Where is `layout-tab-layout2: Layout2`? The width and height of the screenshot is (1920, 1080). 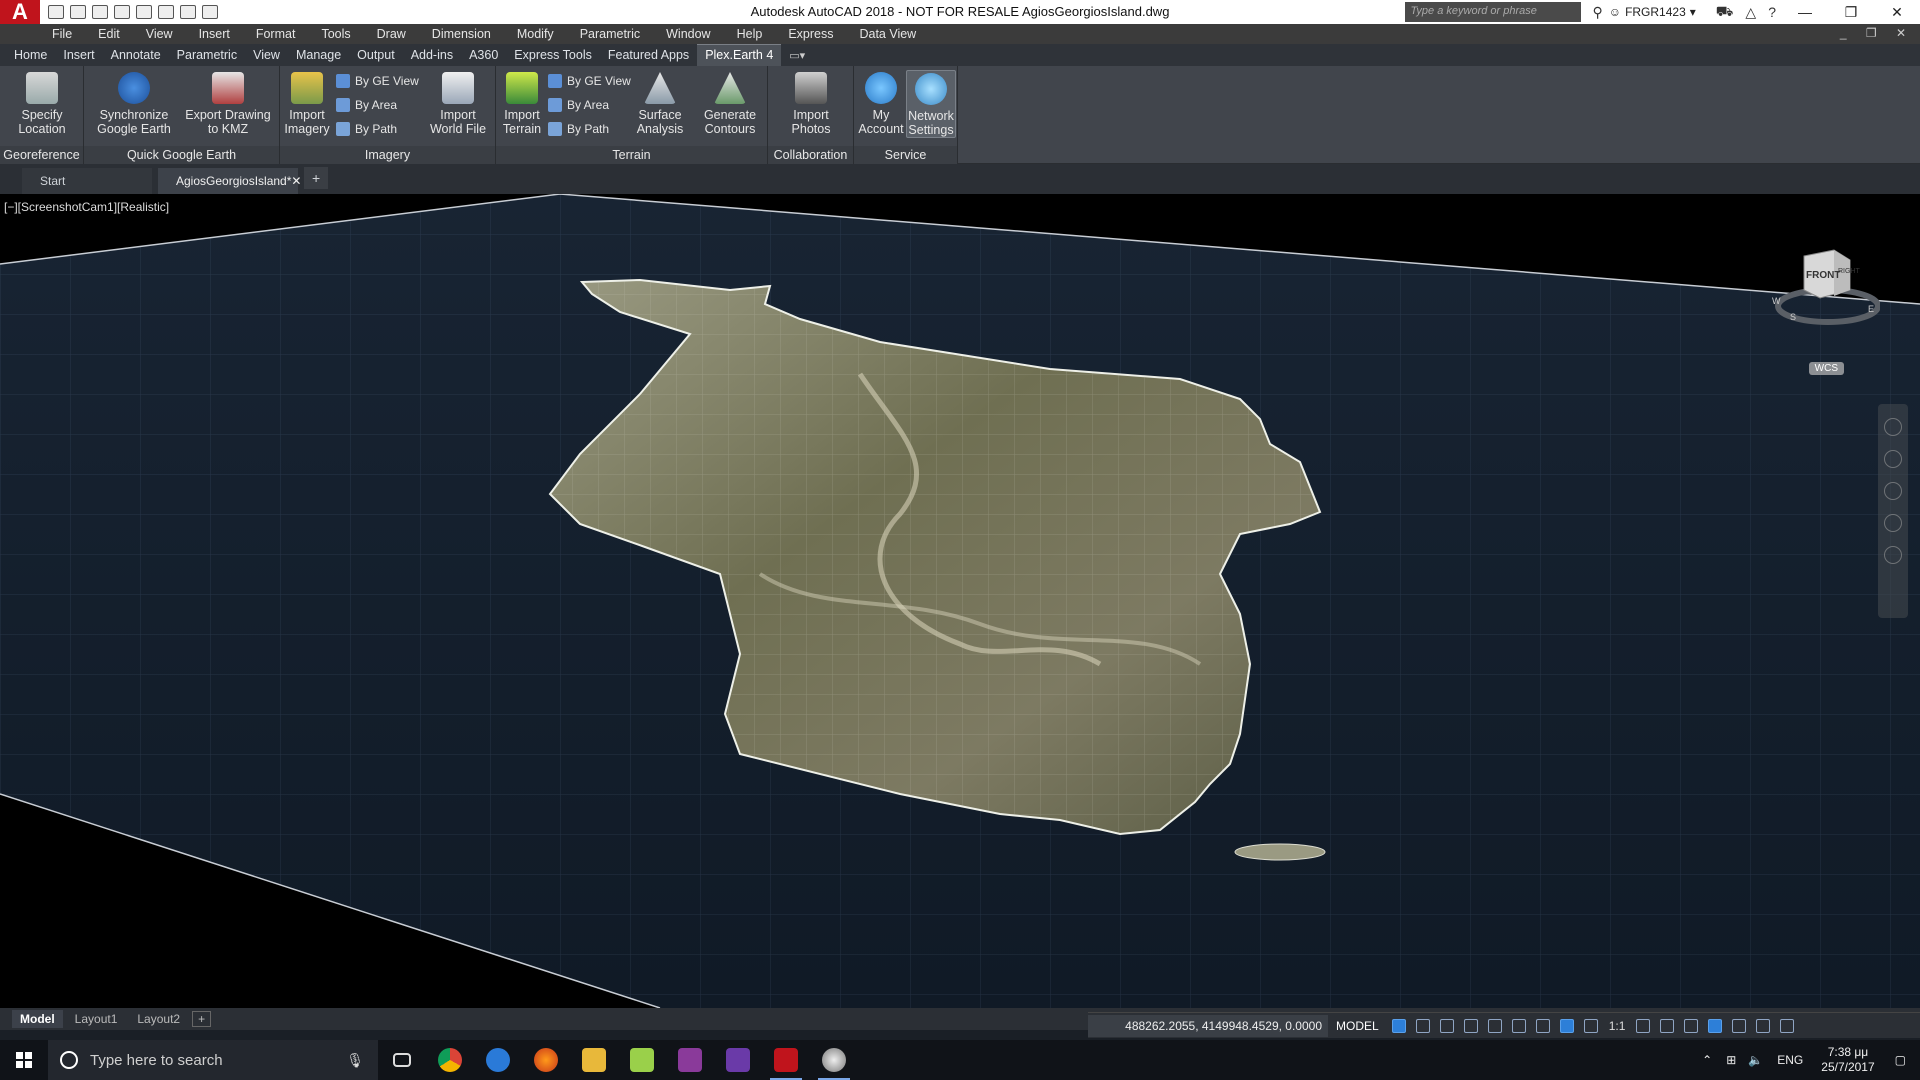
layout-tab-layout2: Layout2 is located at coordinates (158, 1019).